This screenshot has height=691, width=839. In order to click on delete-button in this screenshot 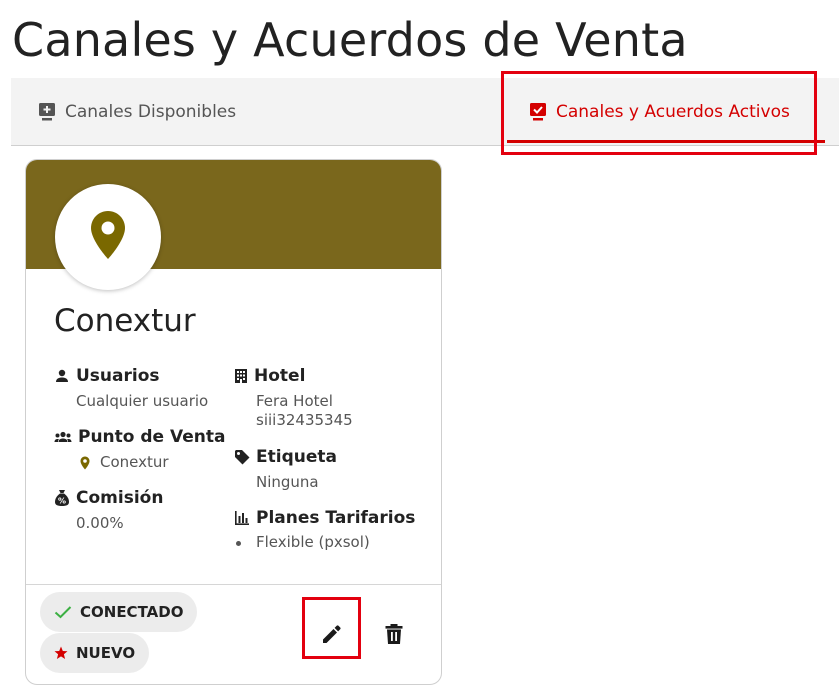, I will do `click(394, 634)`.